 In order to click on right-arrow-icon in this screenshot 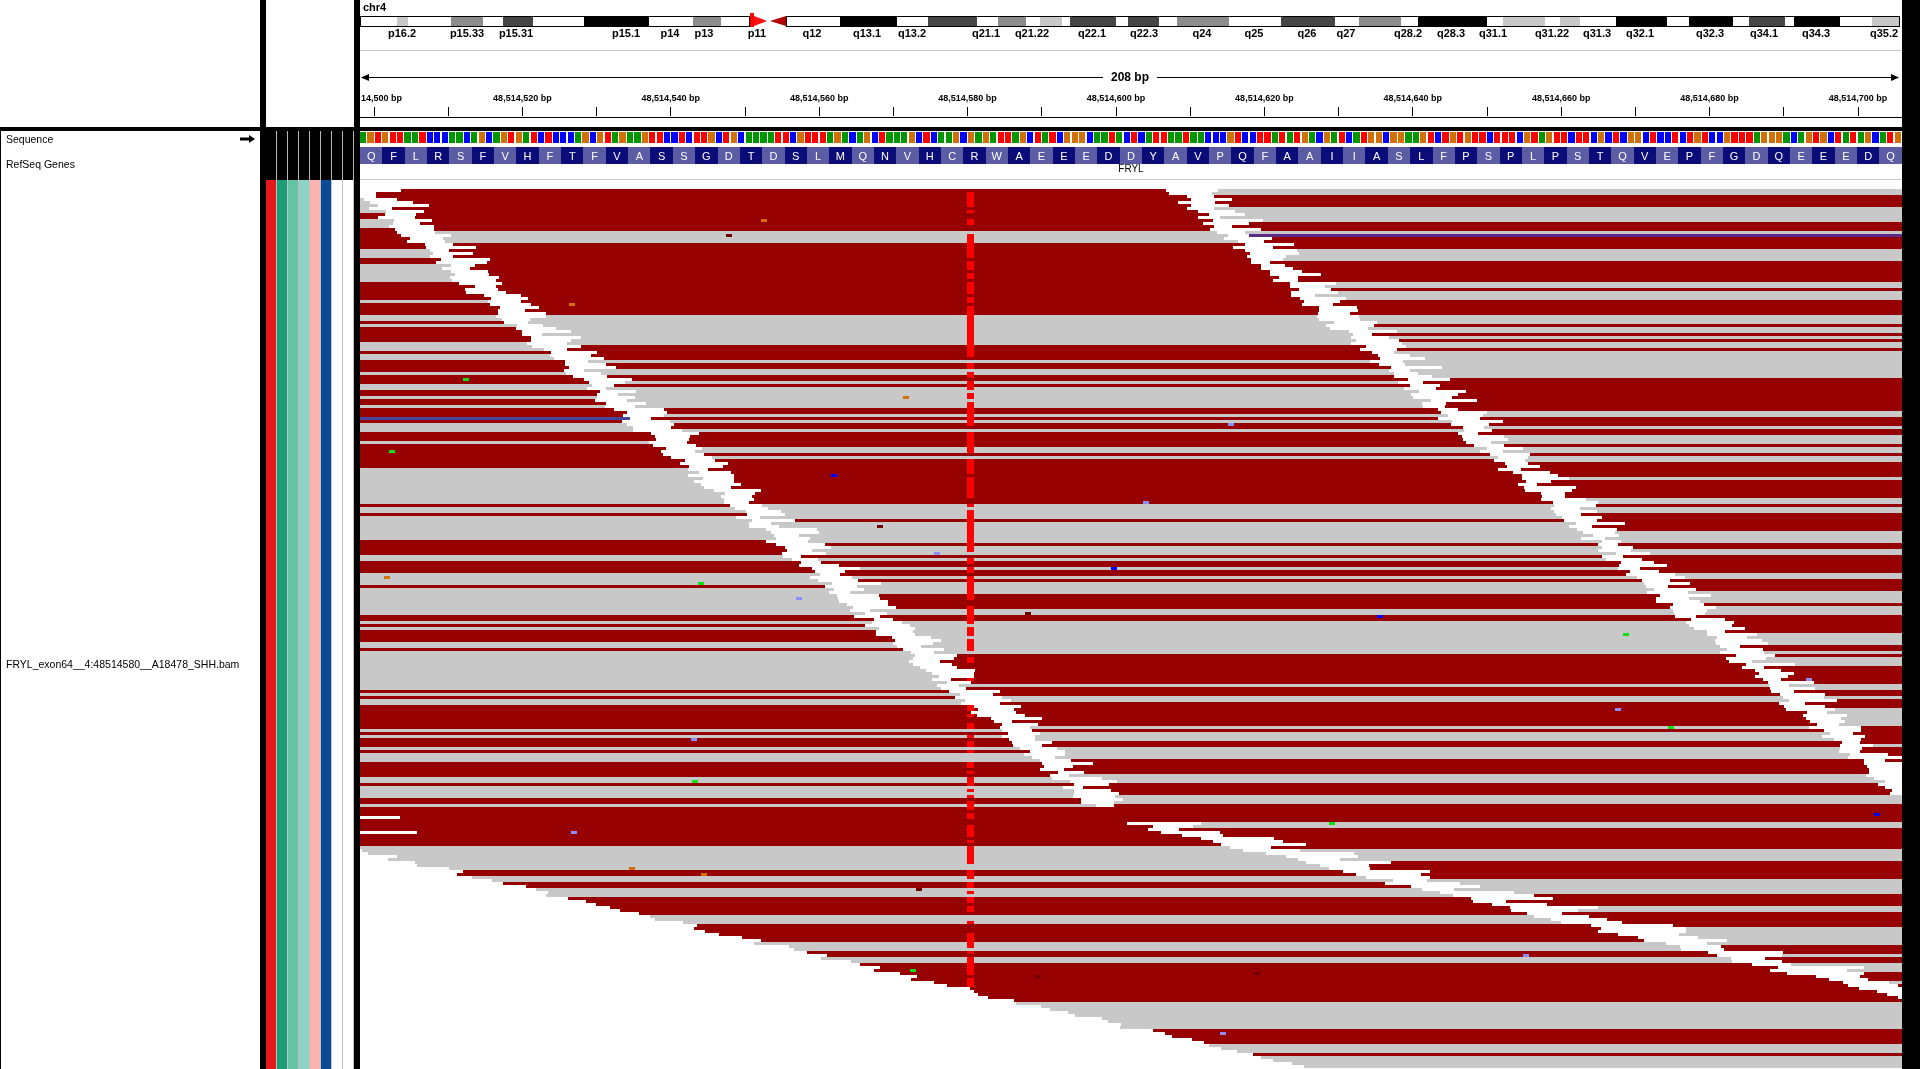, I will do `click(247, 139)`.